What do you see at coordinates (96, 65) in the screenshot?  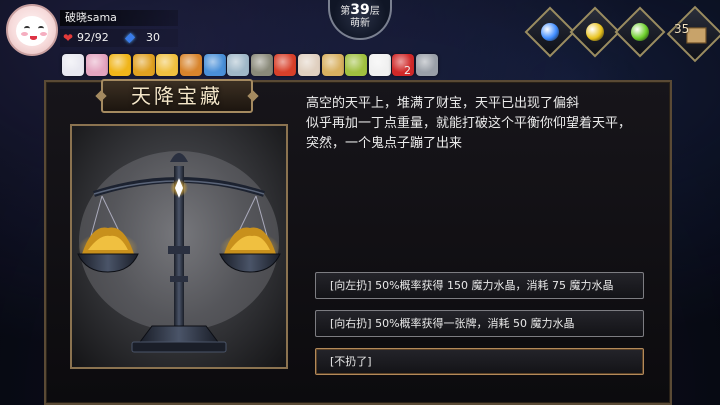 I see `pink-creature-icon` at bounding box center [96, 65].